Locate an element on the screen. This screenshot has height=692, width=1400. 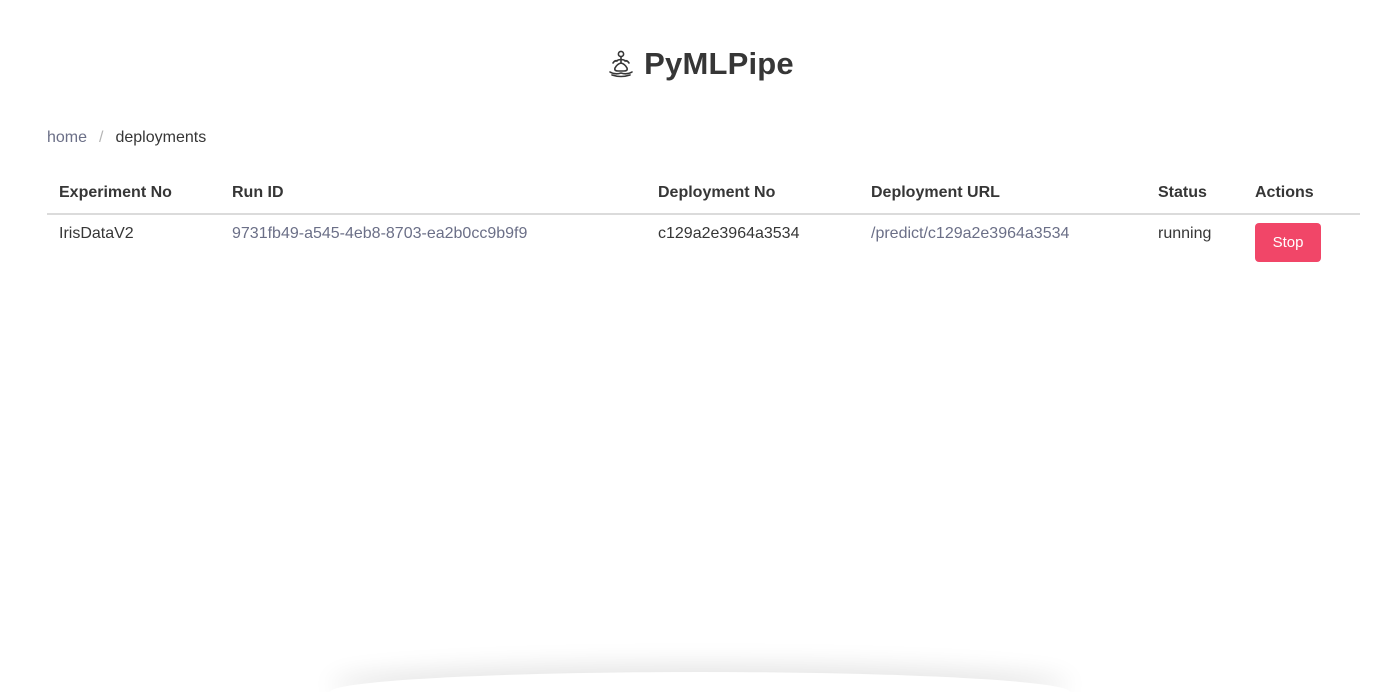
app-header: PyMLPipe is located at coordinates (700, 64).